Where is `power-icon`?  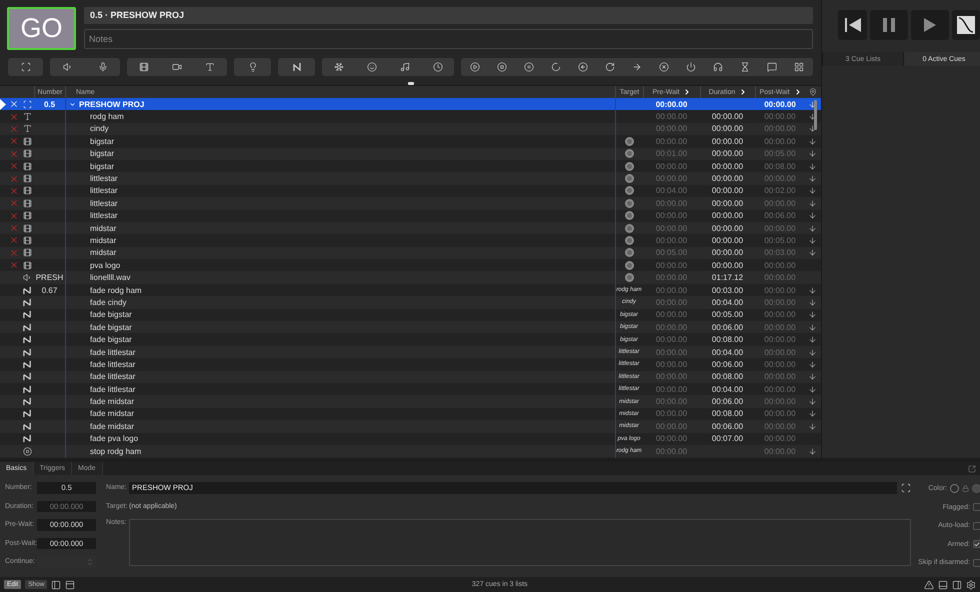
power-icon is located at coordinates (691, 67).